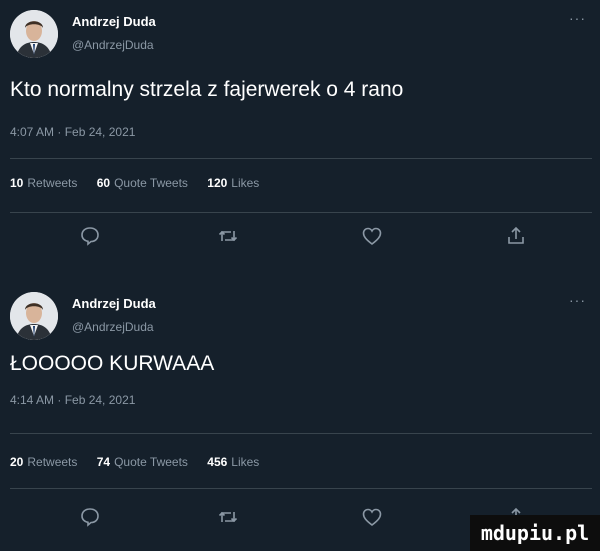  I want to click on tweet-text: ŁOOOOO KURWAAA, so click(112, 363).